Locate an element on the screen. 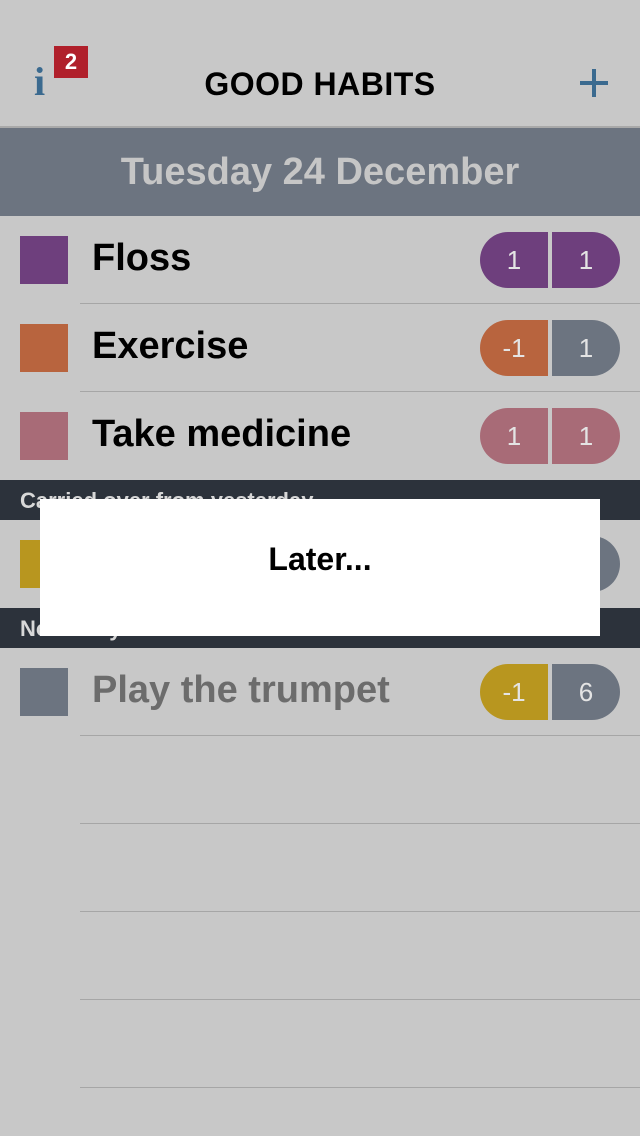  habit-row-take-medicine: Take medicine 1 1 is located at coordinates (320, 436).